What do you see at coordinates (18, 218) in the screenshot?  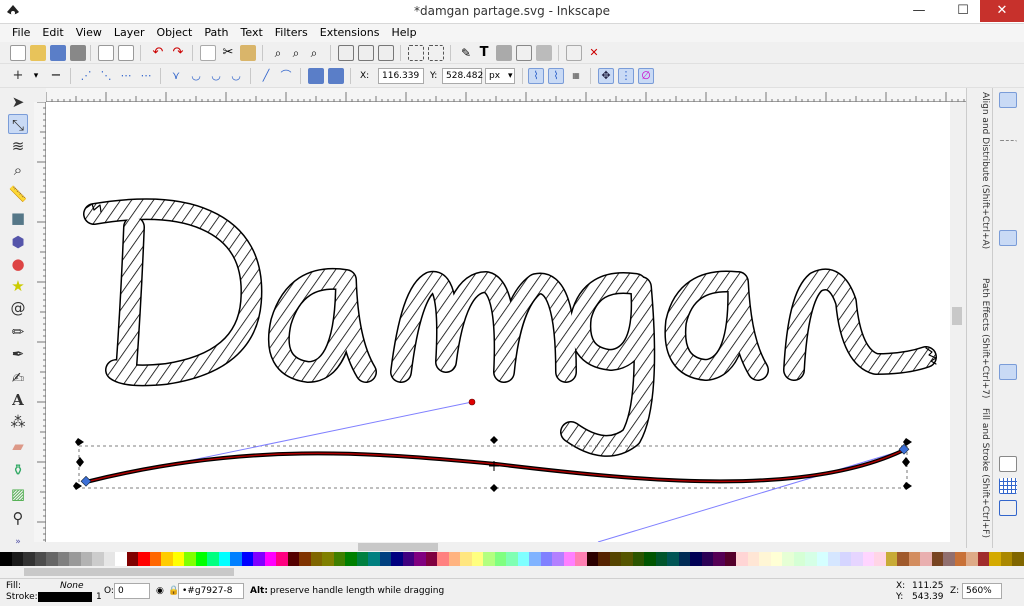 I see `rectangle-tool-icon: ■` at bounding box center [18, 218].